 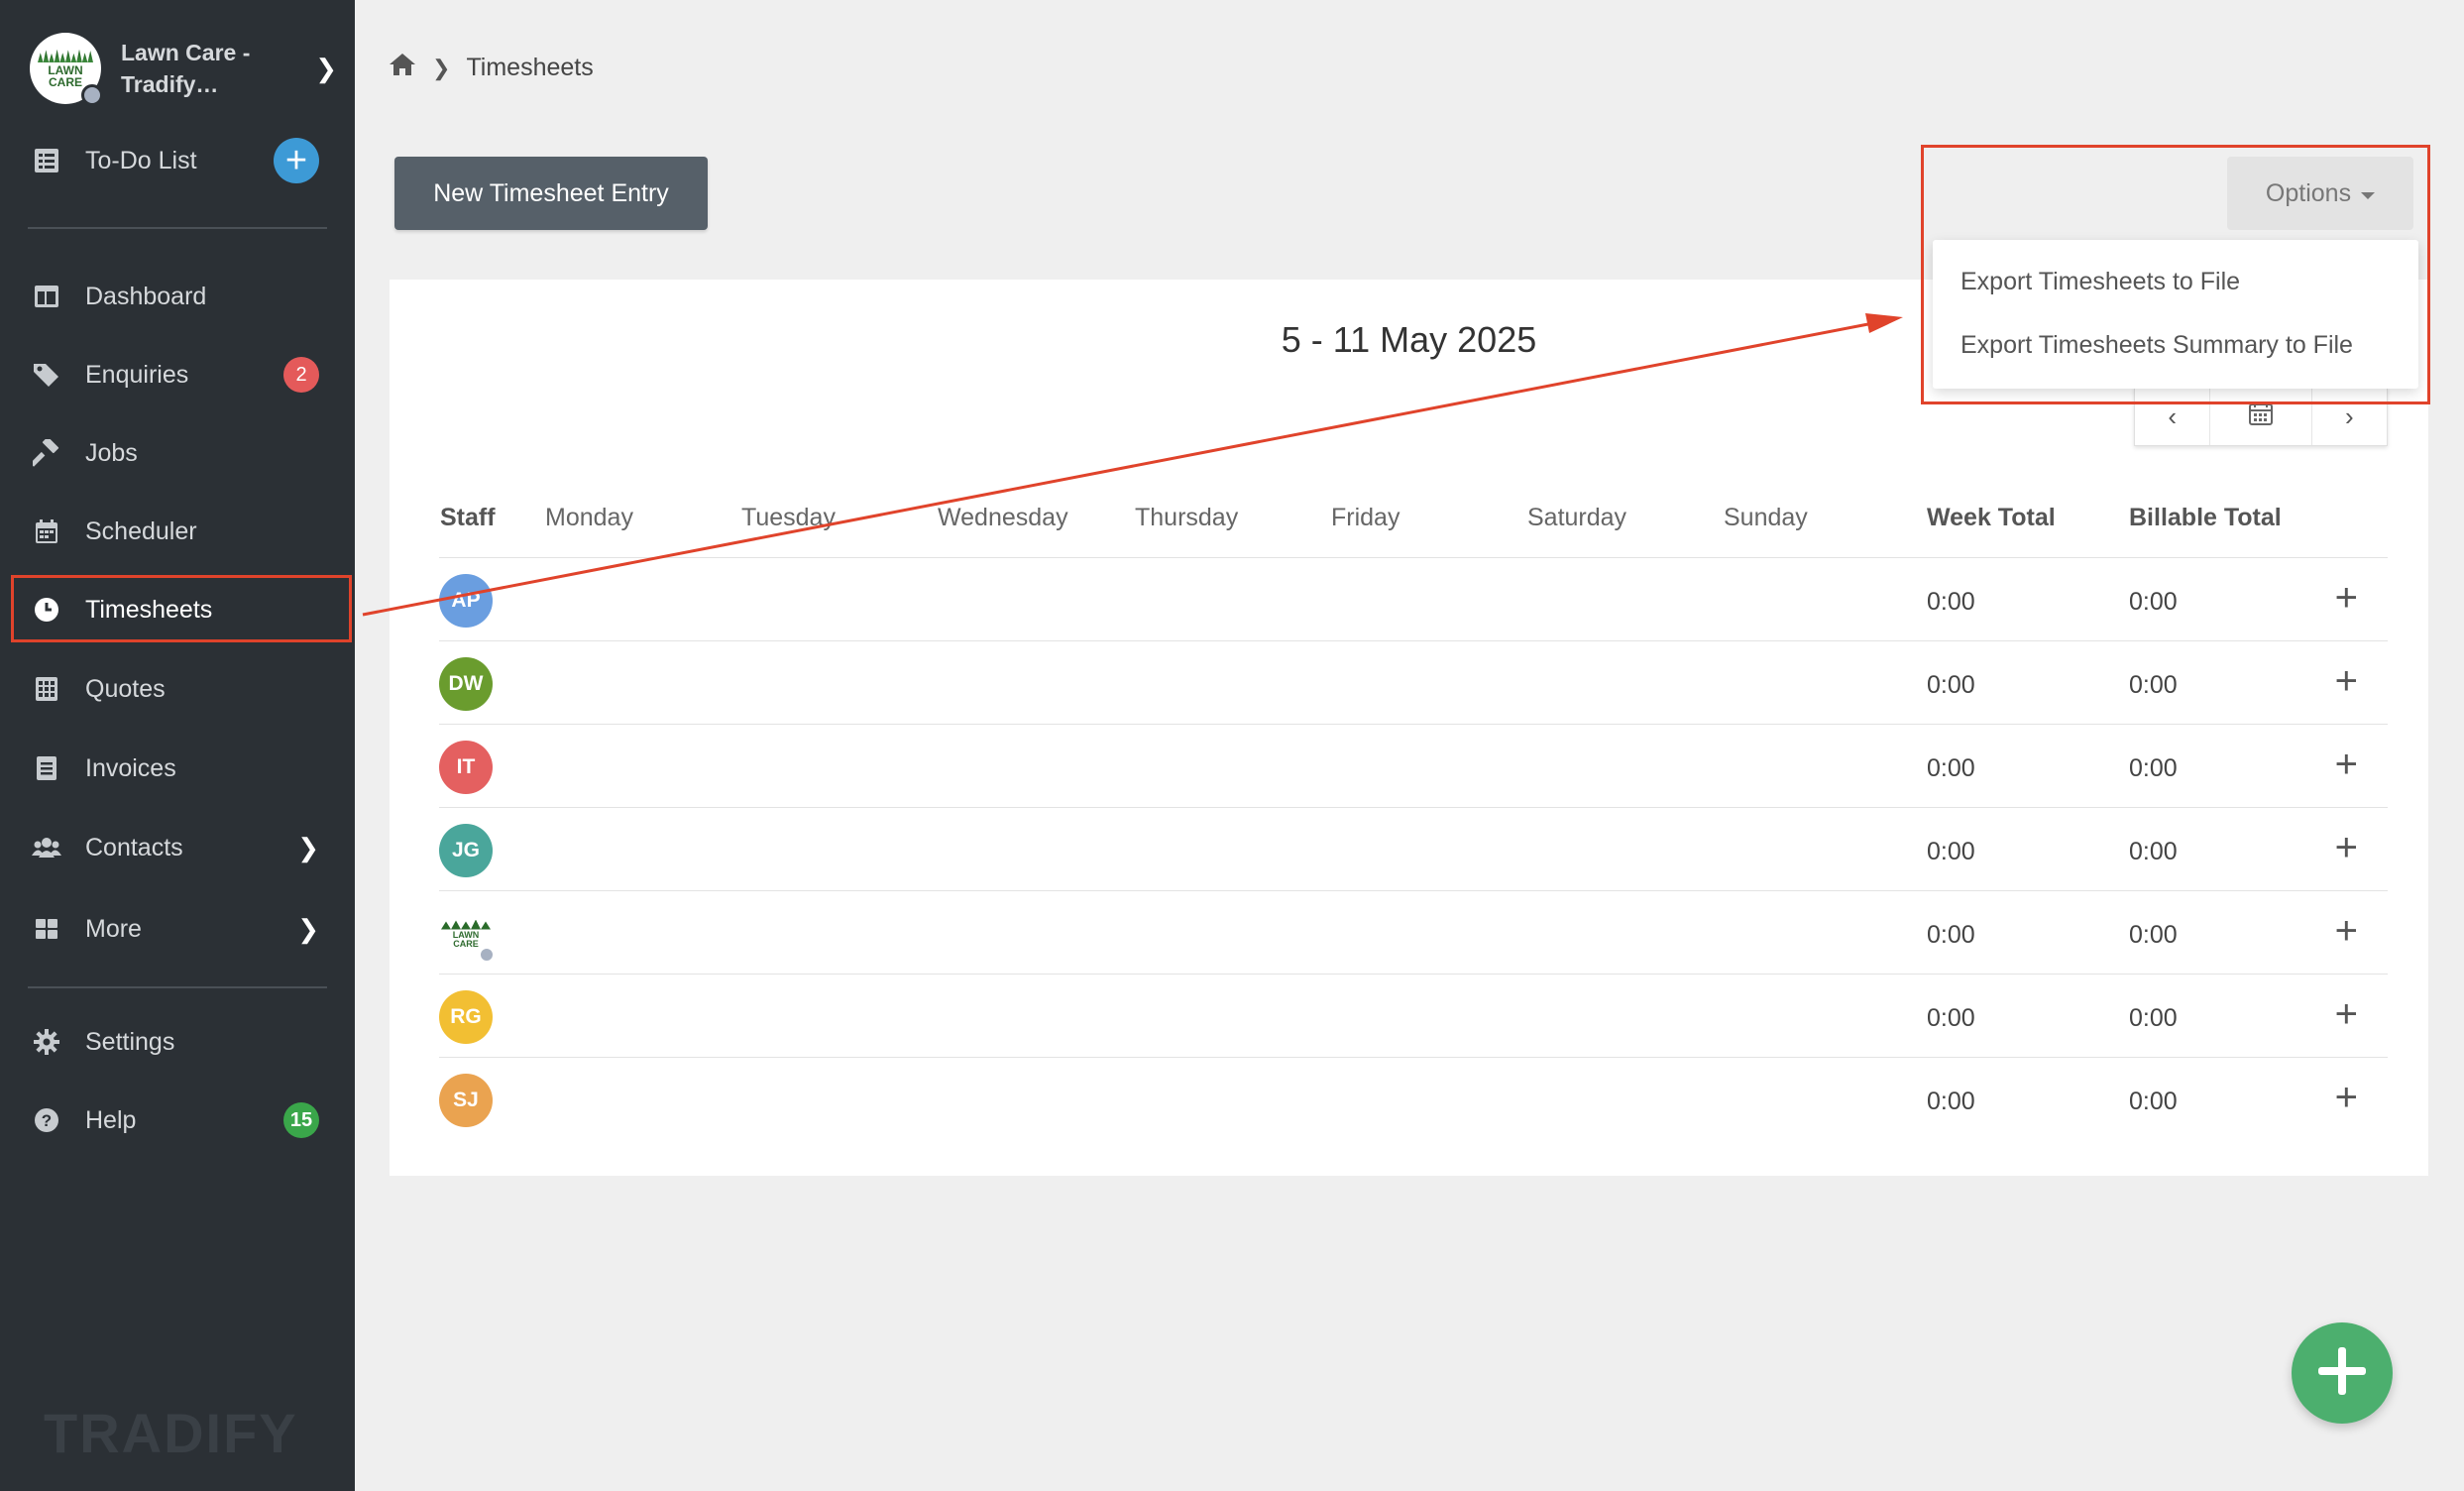 I want to click on gear-icon, so click(x=46, y=1042).